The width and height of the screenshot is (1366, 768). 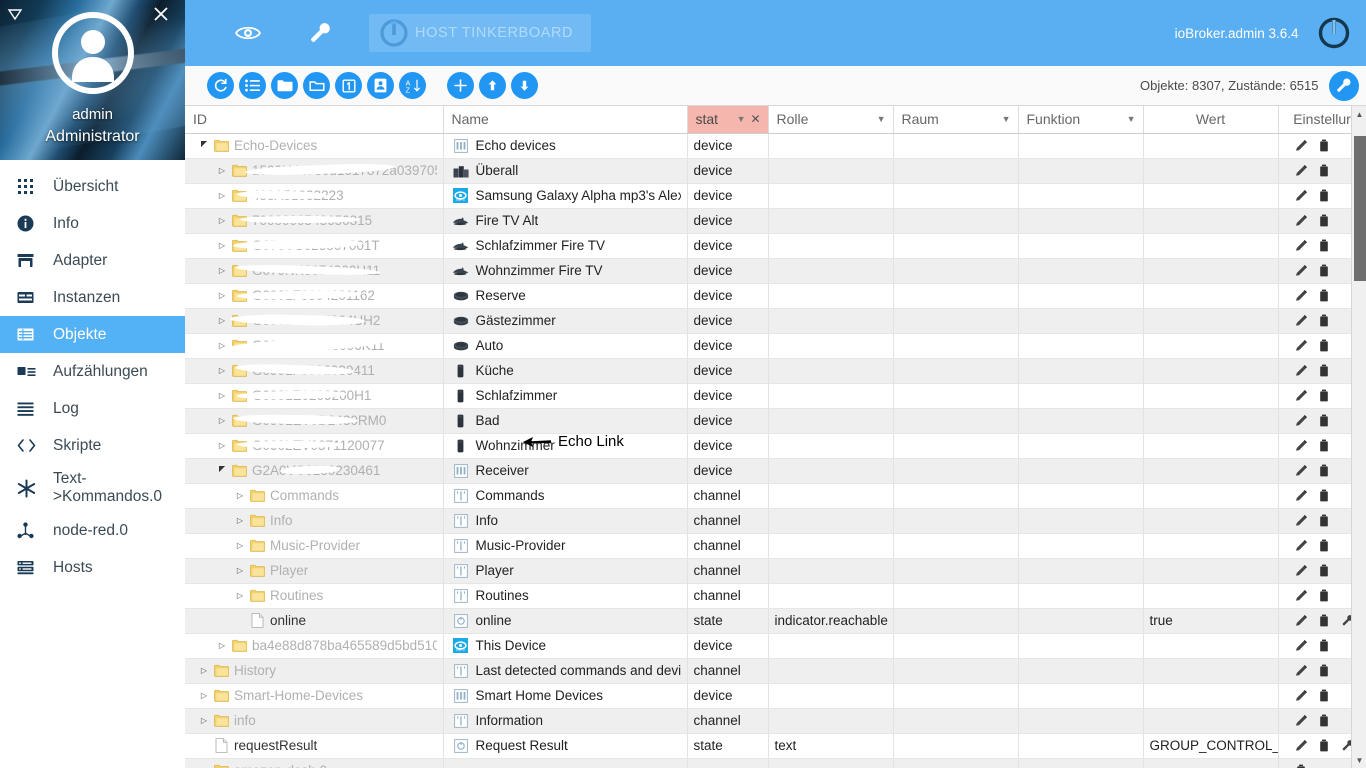 What do you see at coordinates (314, 321) in the screenshot?
I see `cell-id: G090LF0904304UH2` at bounding box center [314, 321].